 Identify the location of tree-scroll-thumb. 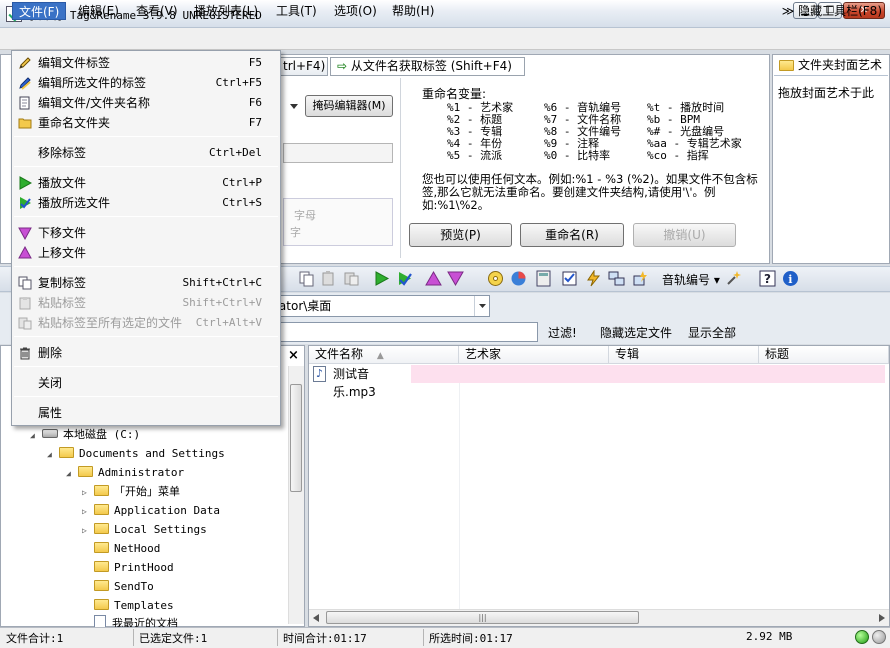
(296, 438).